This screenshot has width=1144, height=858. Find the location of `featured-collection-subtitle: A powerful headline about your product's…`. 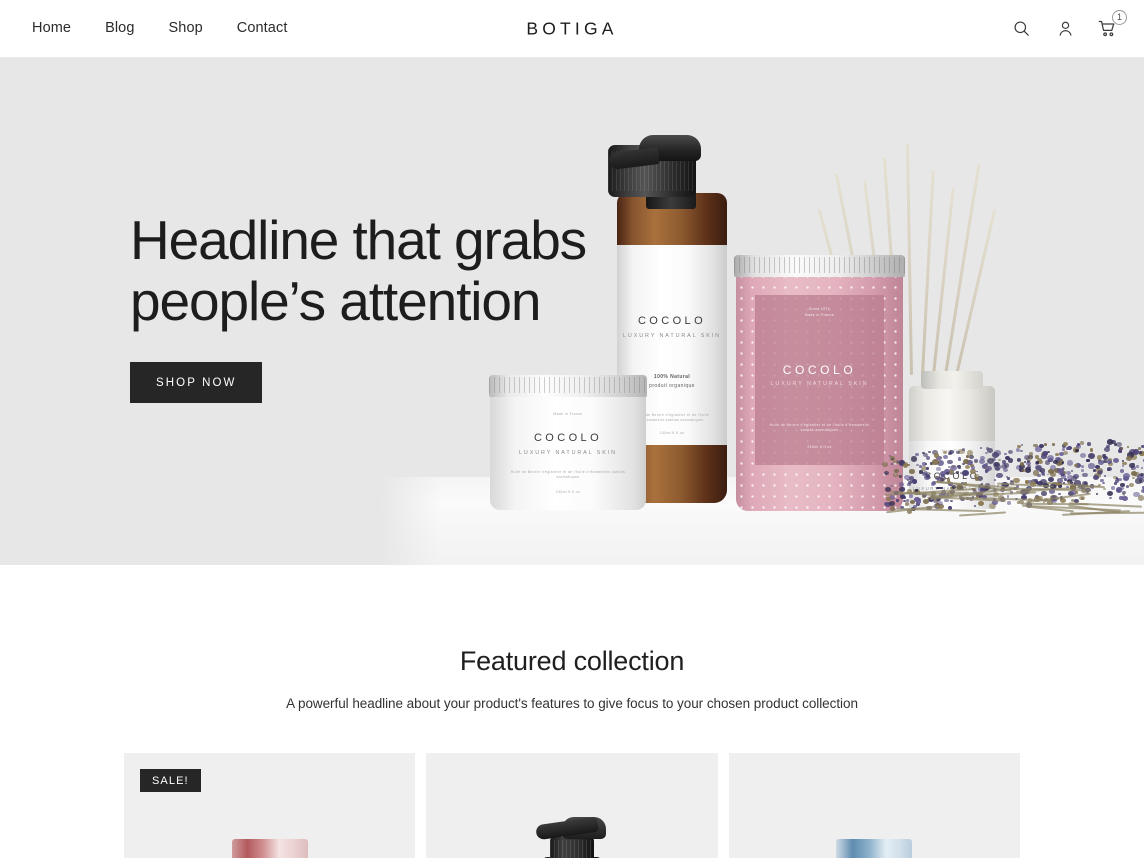

featured-collection-subtitle: A powerful headline about your product's… is located at coordinates (572, 703).